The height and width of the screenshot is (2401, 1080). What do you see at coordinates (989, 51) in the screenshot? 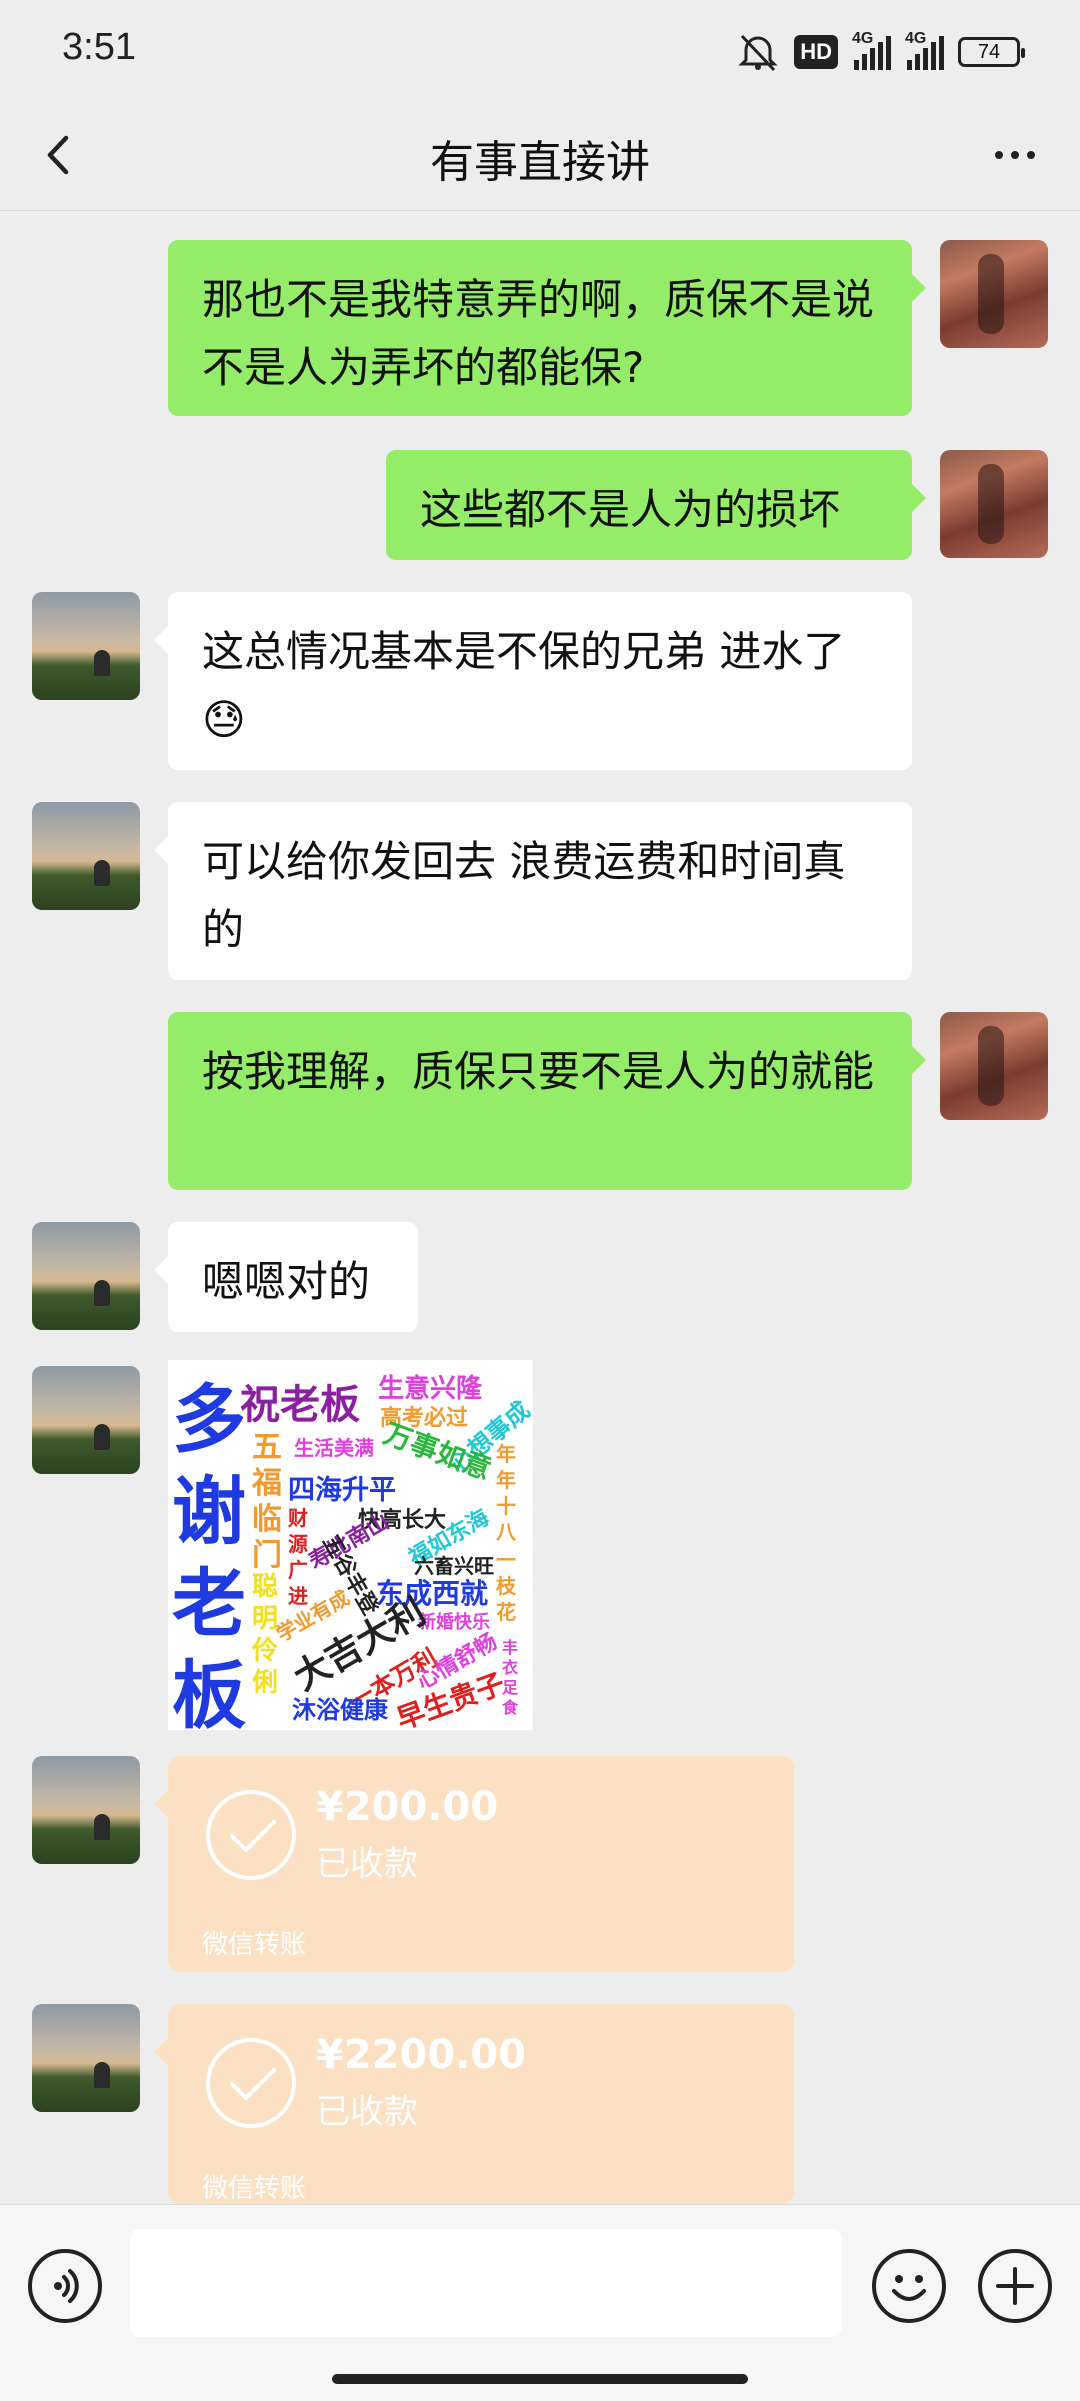
I see `battery-level: 74` at bounding box center [989, 51].